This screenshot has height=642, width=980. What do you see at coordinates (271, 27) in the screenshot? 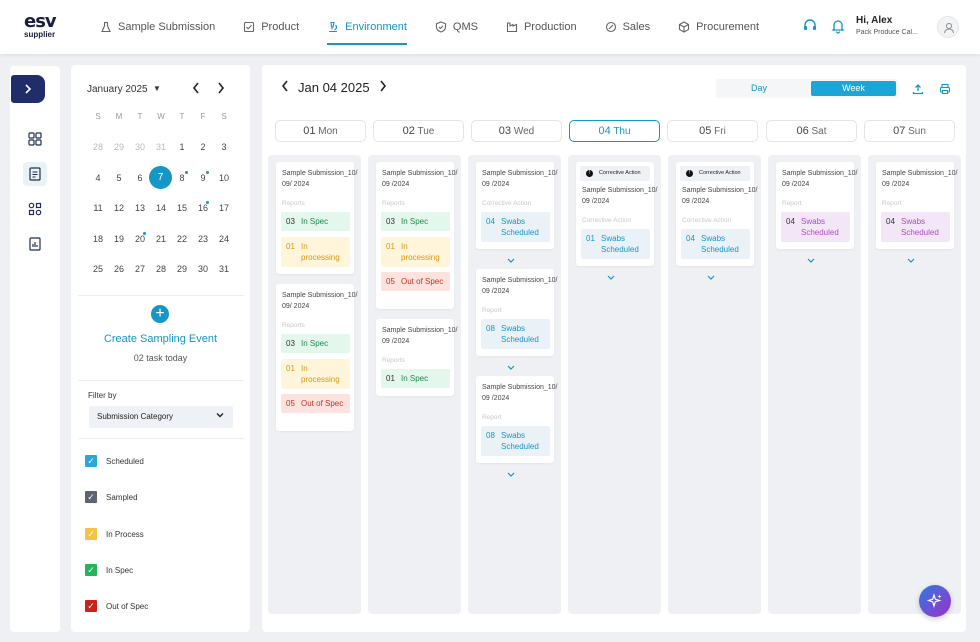
I see `nav-item-product: Product` at bounding box center [271, 27].